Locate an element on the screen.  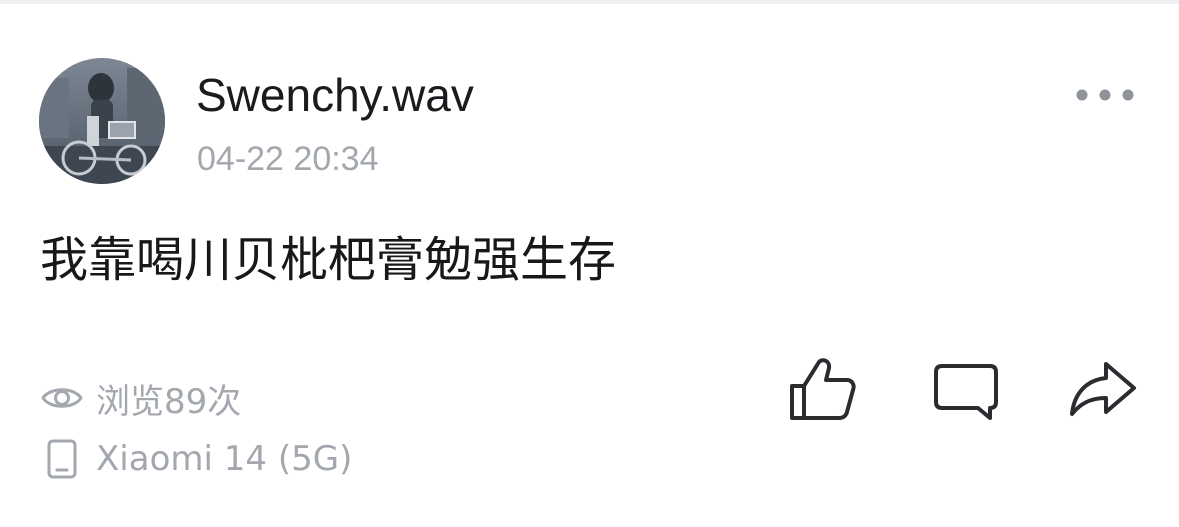
post-timestamp: 04-22 20:34 is located at coordinates (288, 159).